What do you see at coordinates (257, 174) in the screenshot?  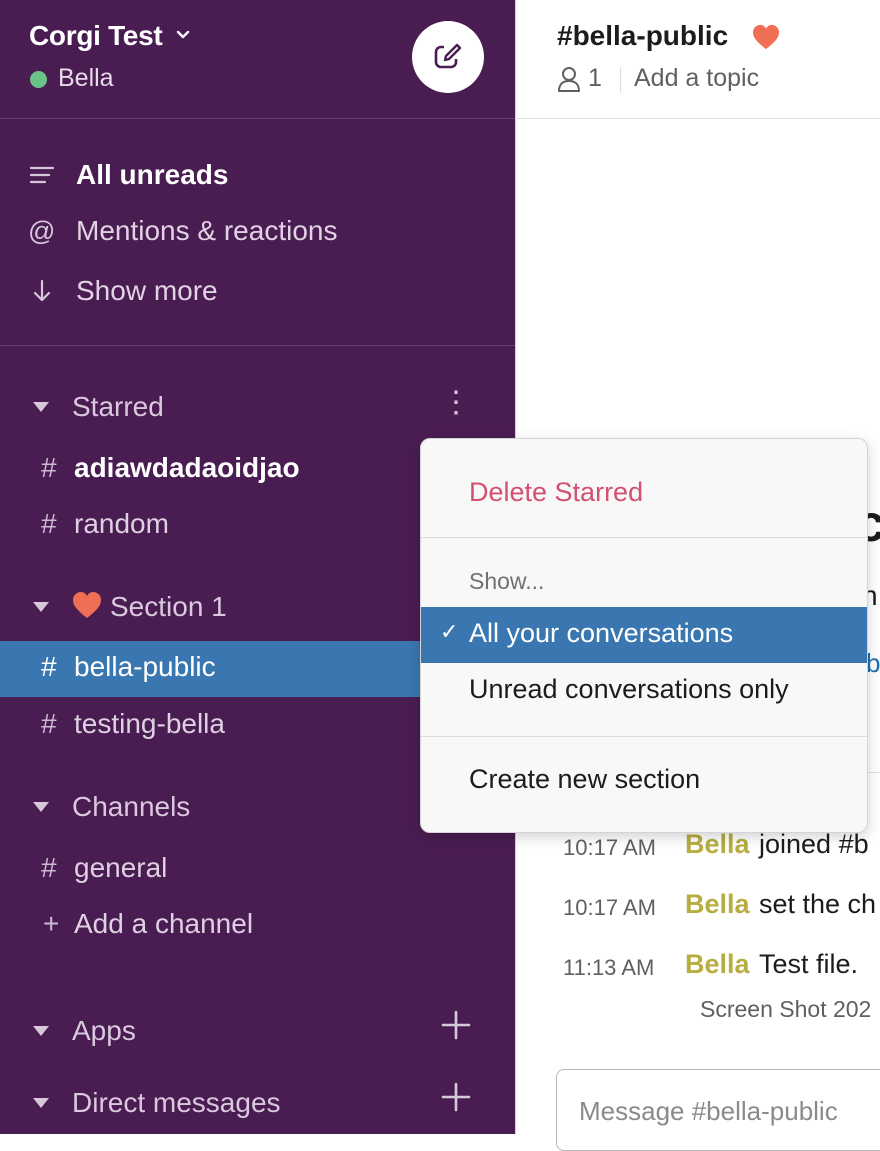 I see `nav-all-unreads: All unreads` at bounding box center [257, 174].